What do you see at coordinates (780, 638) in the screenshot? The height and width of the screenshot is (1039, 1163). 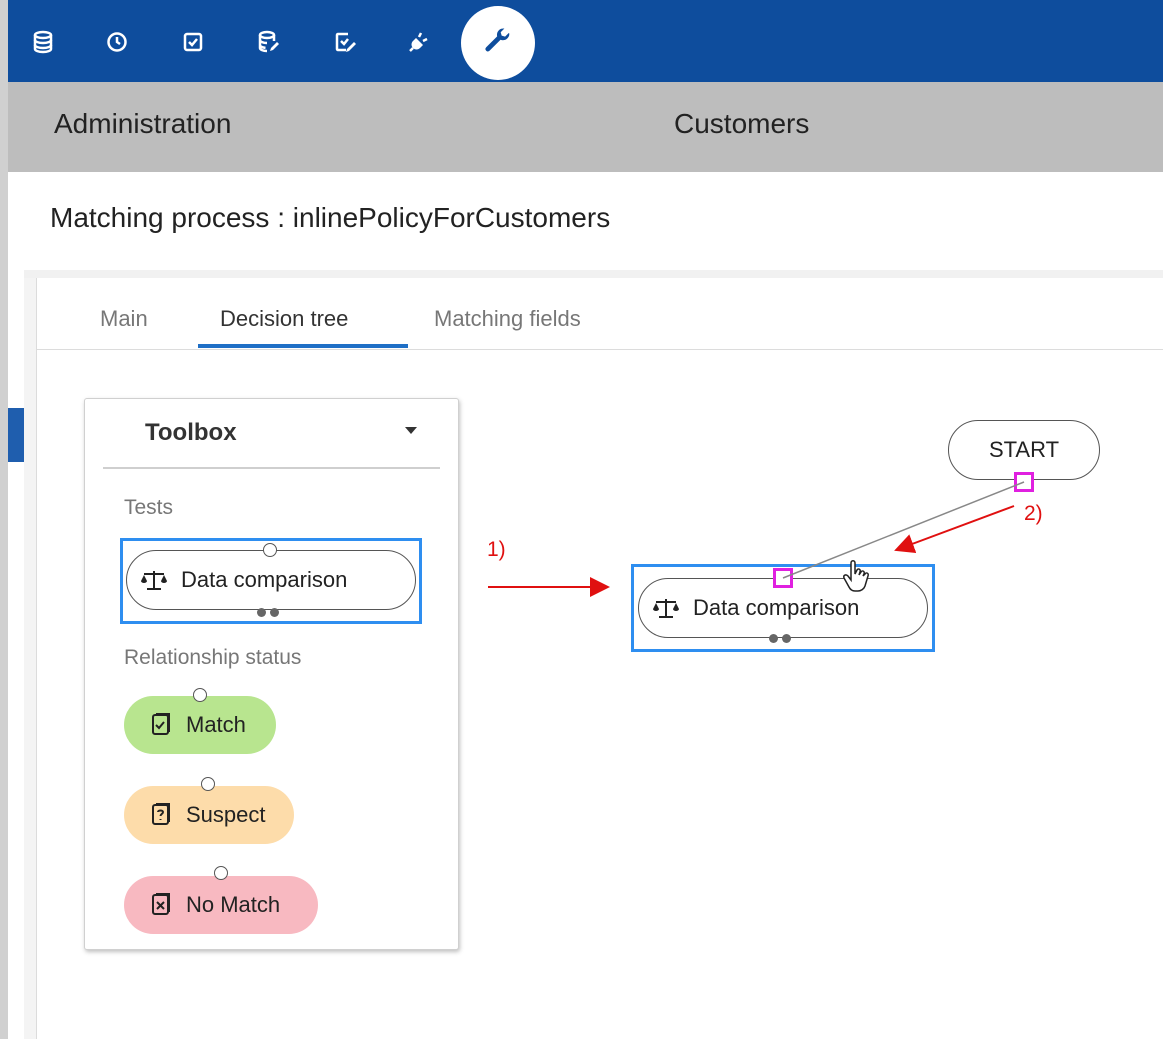 I see `canvas-output-ports` at bounding box center [780, 638].